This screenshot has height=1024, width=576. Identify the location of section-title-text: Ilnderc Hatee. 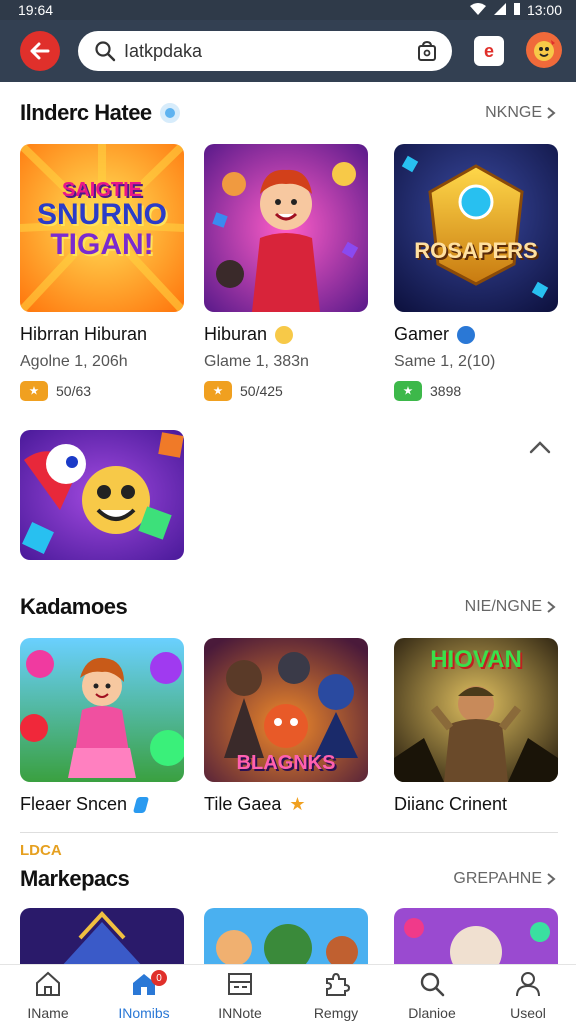
(86, 112).